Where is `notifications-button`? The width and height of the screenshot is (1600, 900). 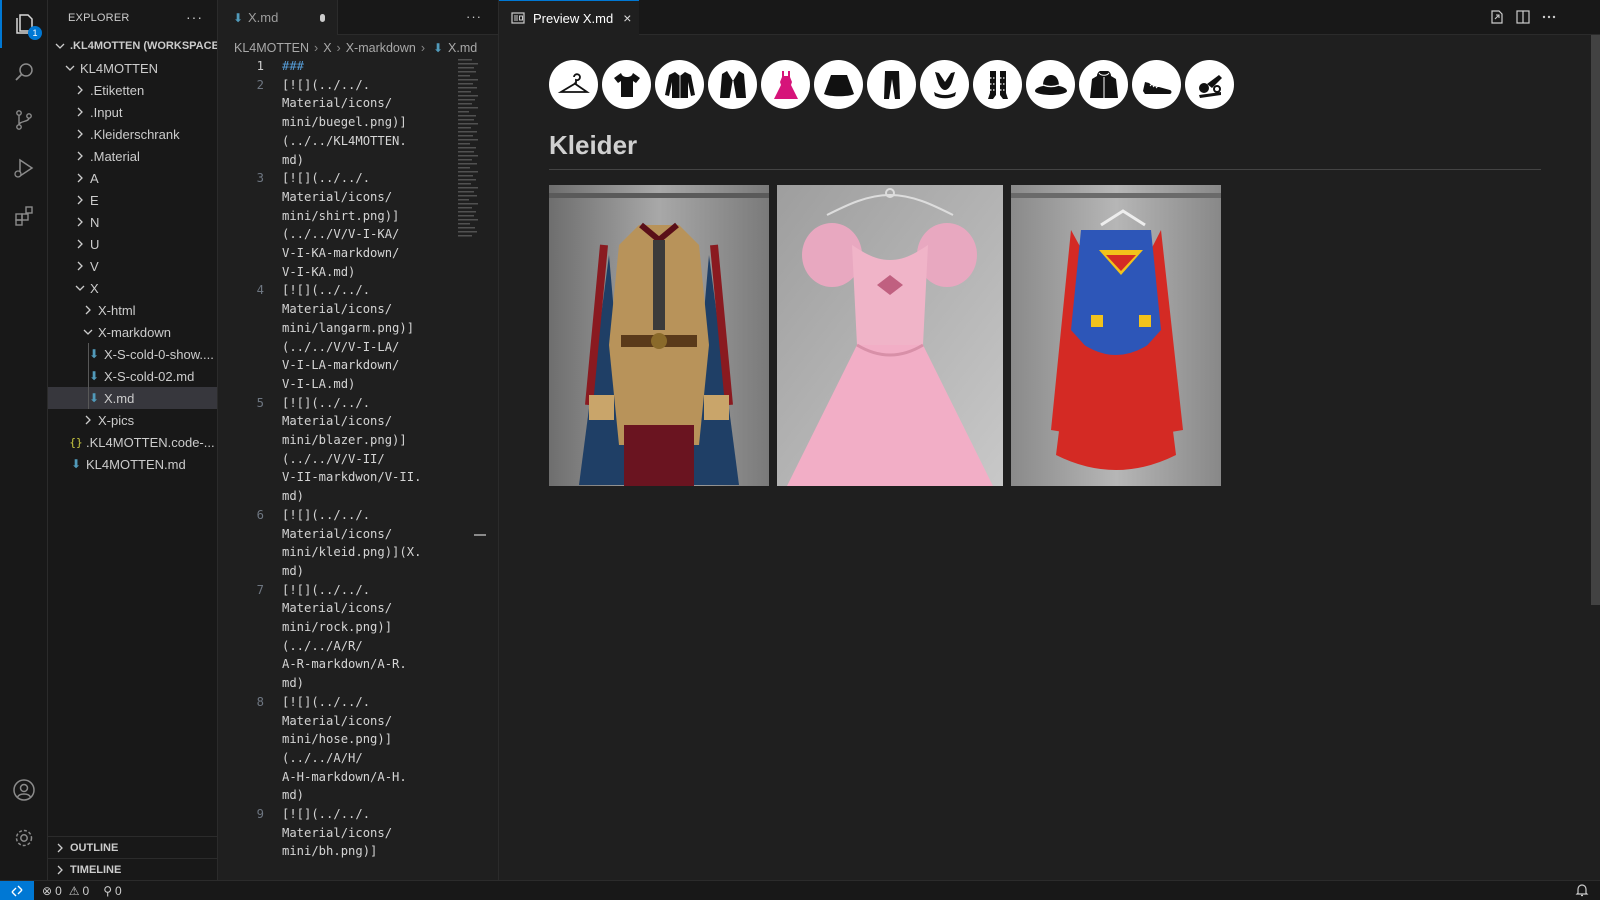 notifications-button is located at coordinates (1582, 891).